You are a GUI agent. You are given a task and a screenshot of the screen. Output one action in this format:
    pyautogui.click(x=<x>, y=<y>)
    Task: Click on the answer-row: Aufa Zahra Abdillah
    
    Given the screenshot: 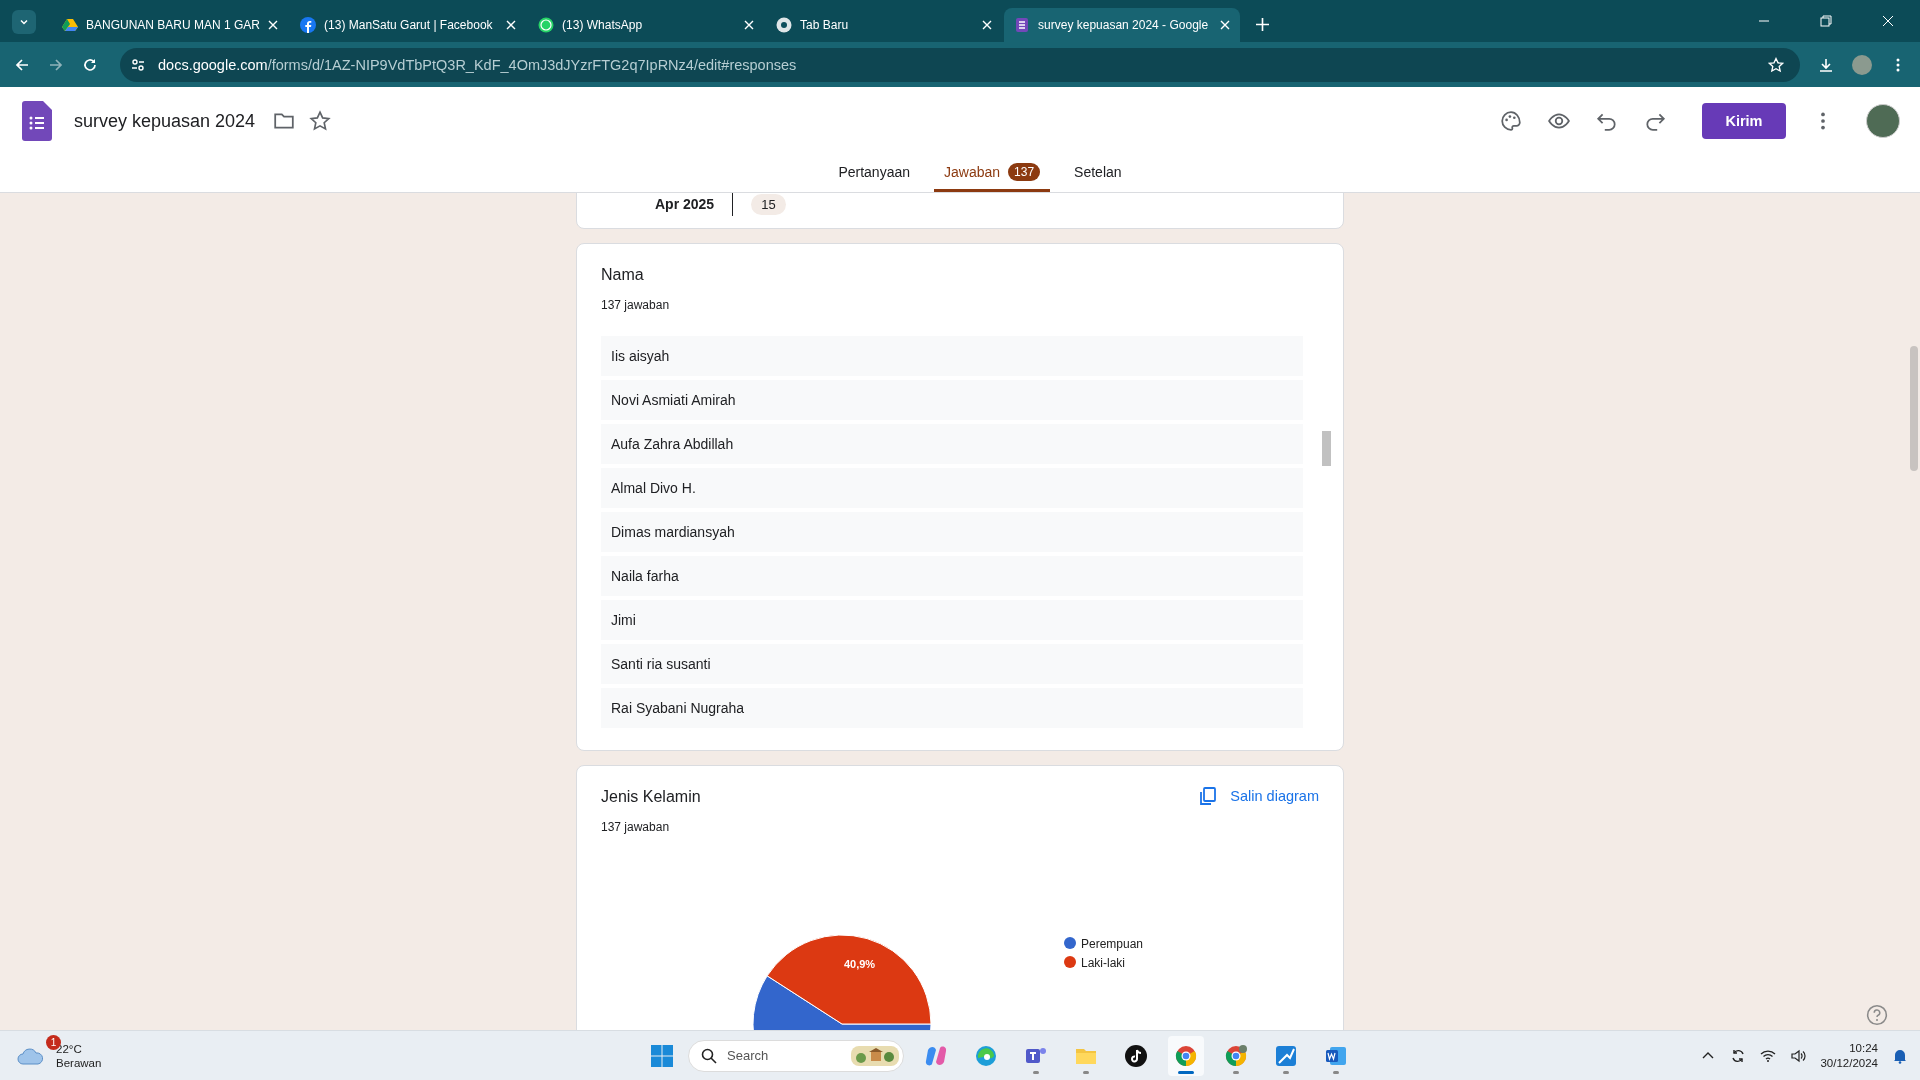 What is the action you would take?
    pyautogui.click(x=952, y=444)
    